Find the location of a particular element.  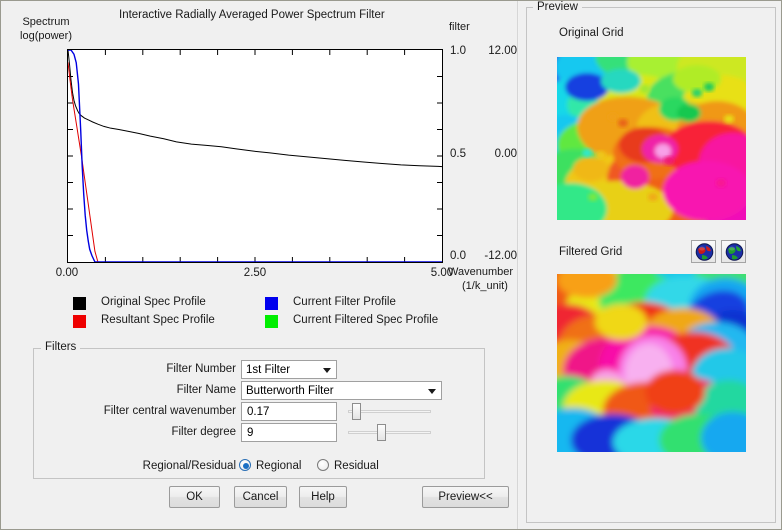

filtered-grid-image is located at coordinates (651, 363).